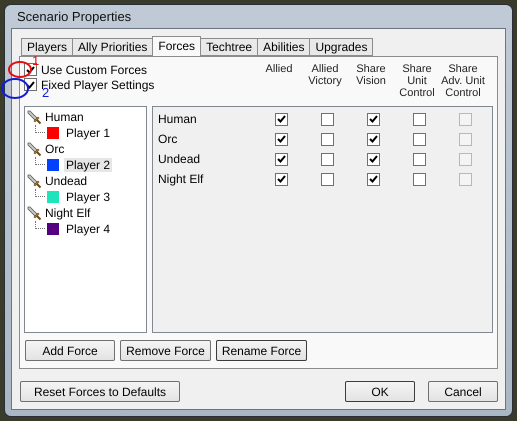  I want to click on tab: Ally Priorities, so click(113, 47).